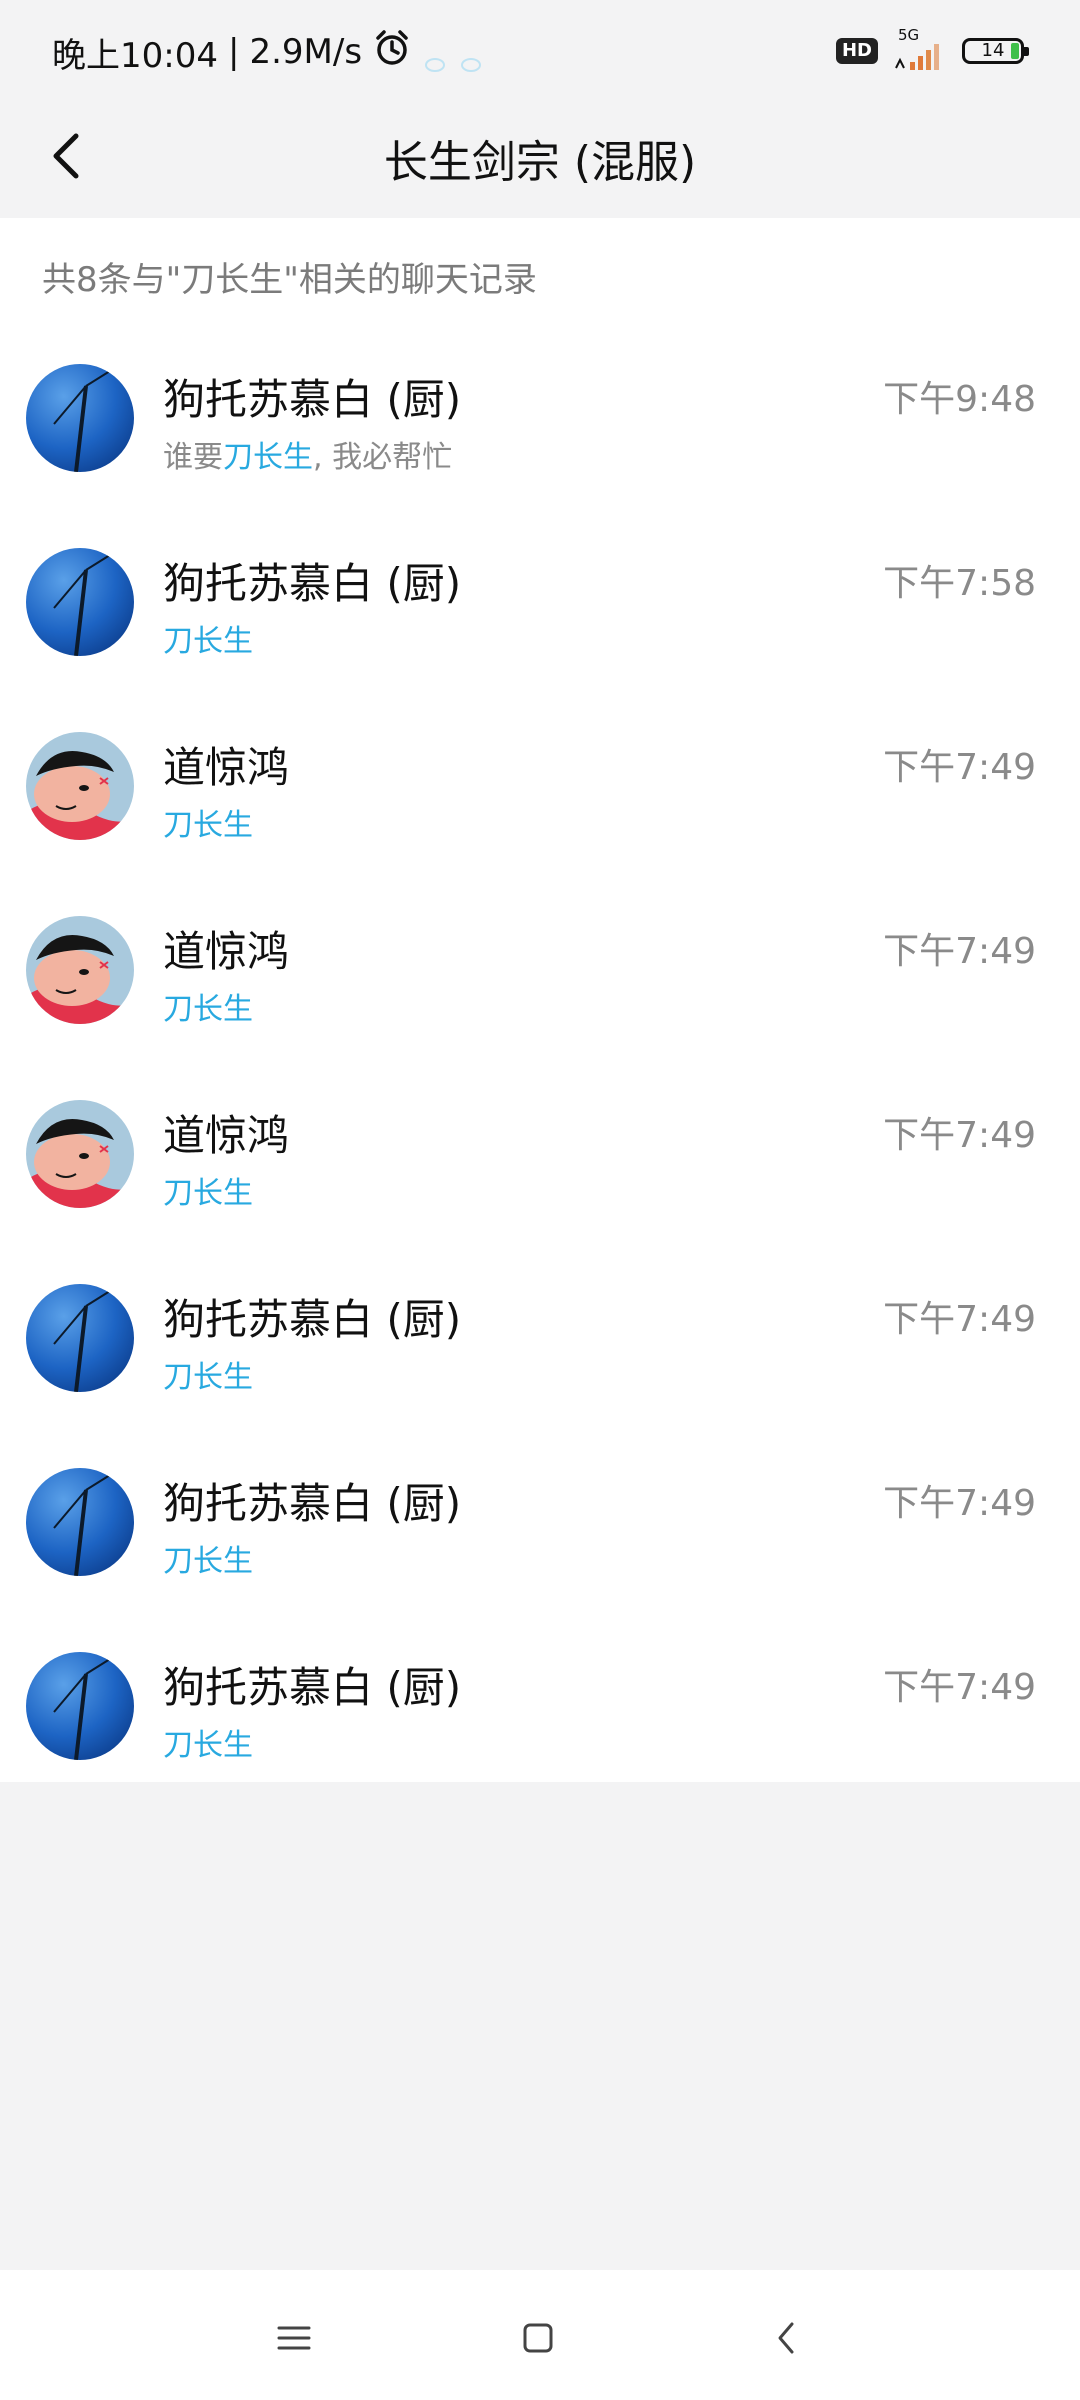 This screenshot has width=1080, height=2400. Describe the element at coordinates (993, 50) in the screenshot. I see `battery-level: 14` at that location.